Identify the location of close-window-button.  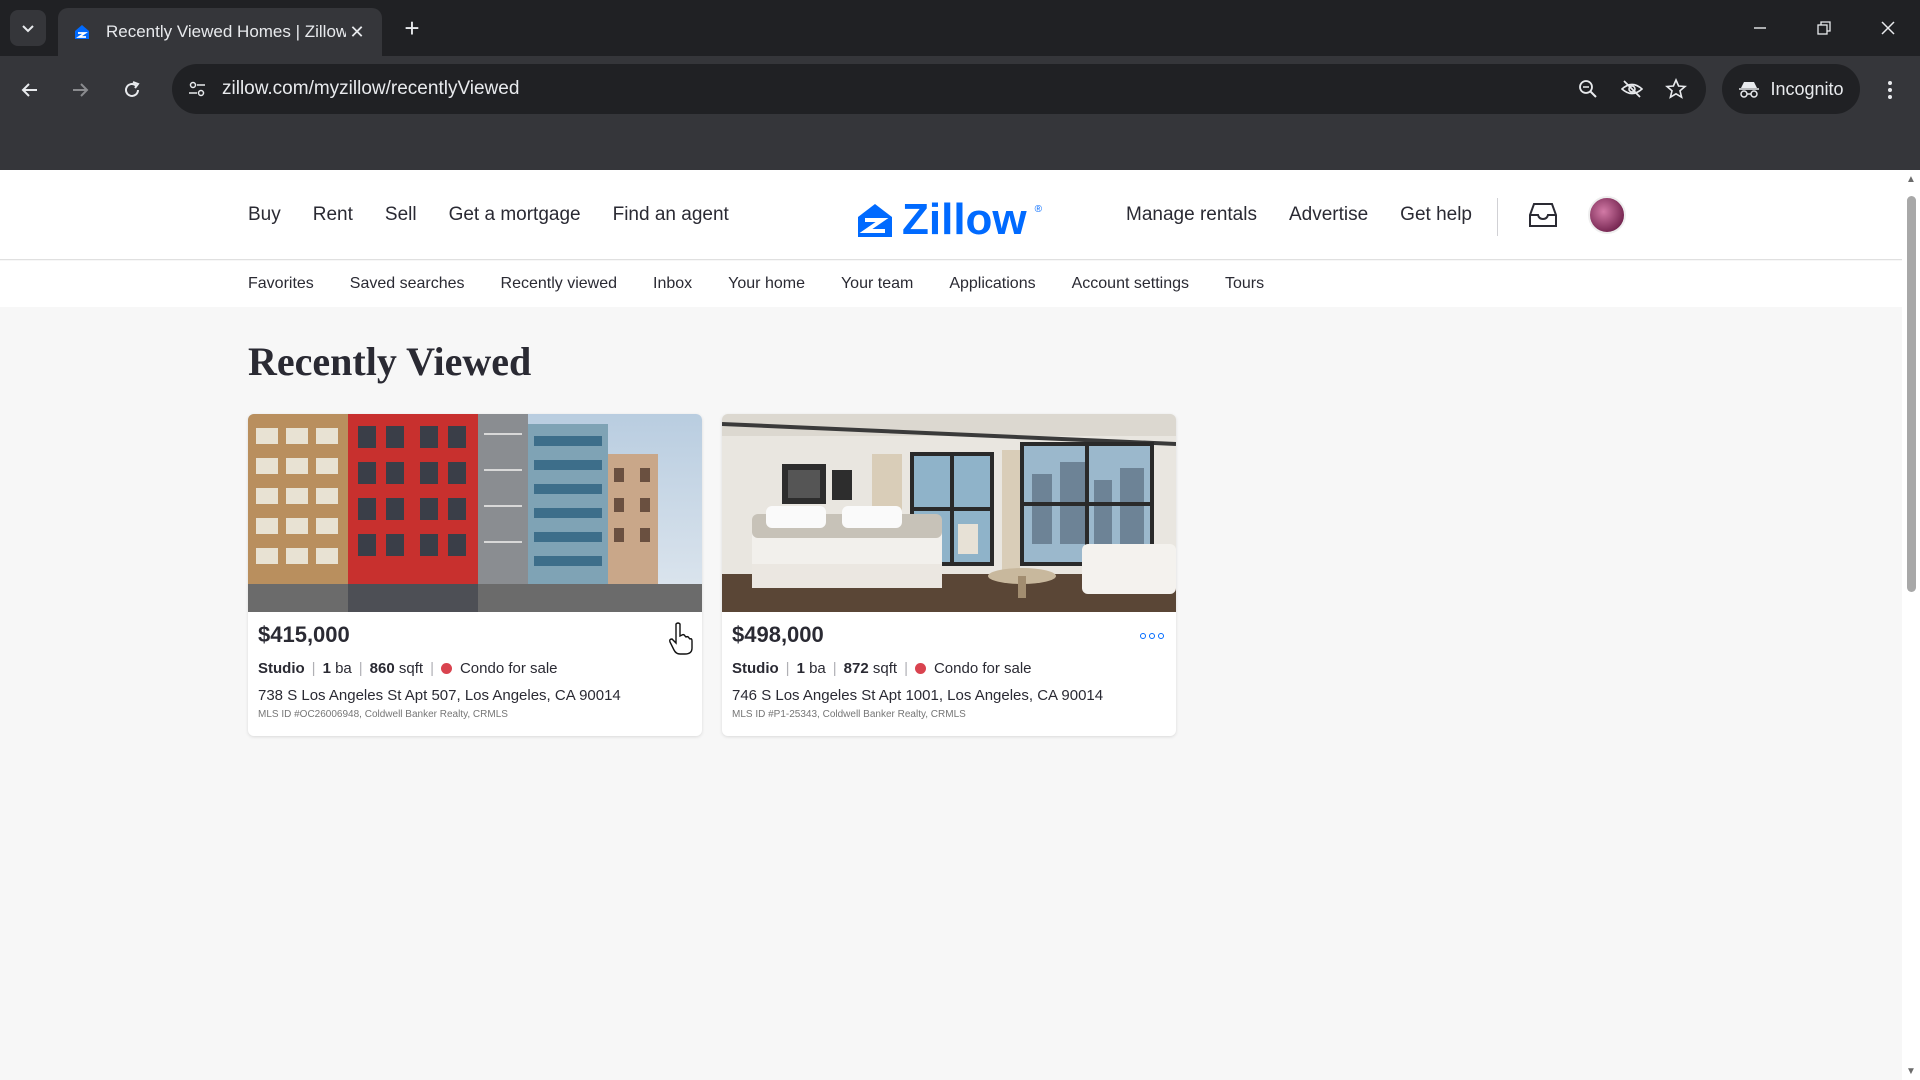
(1888, 28).